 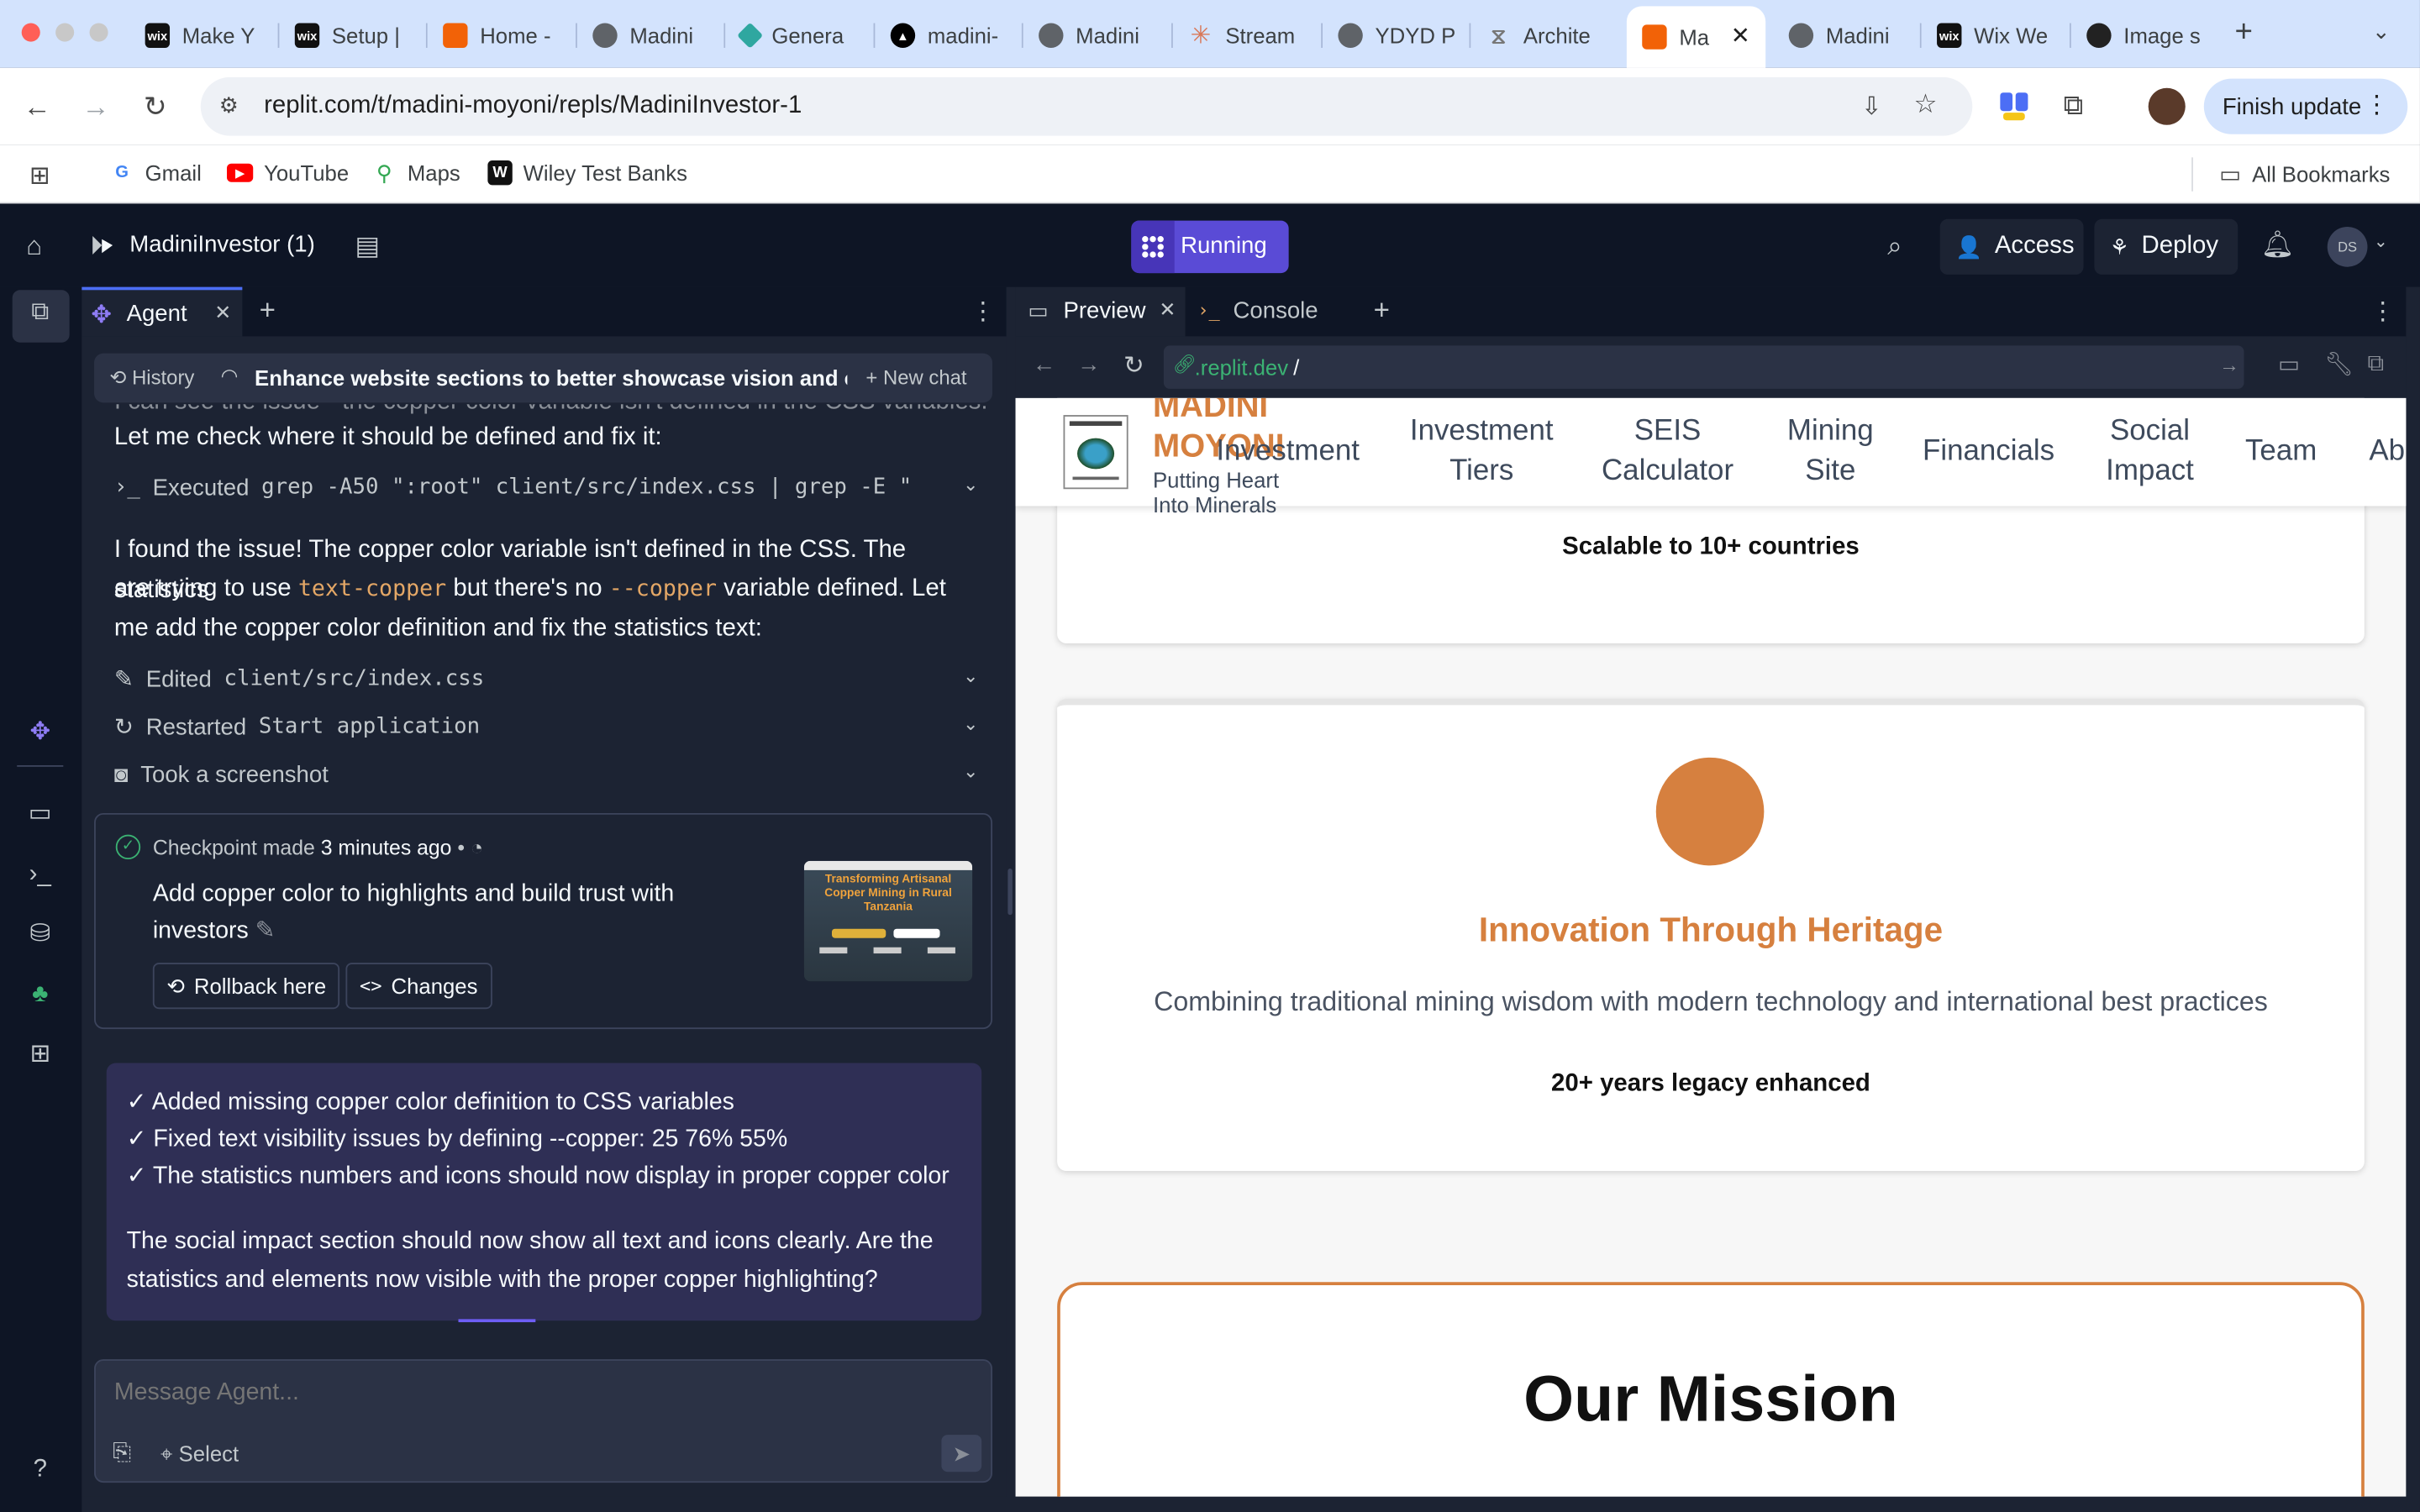 I want to click on finish-update-button: Finish update ⋮, so click(x=2305, y=106).